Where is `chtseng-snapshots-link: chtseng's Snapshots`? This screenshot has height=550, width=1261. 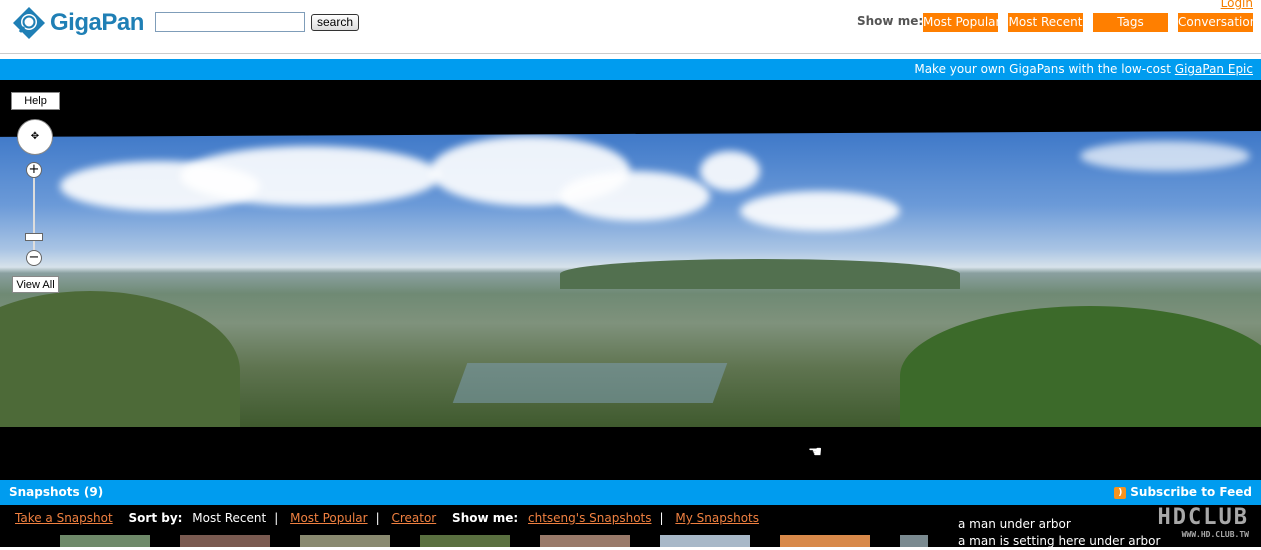
chtseng-snapshots-link: chtseng's Snapshots is located at coordinates (589, 518).